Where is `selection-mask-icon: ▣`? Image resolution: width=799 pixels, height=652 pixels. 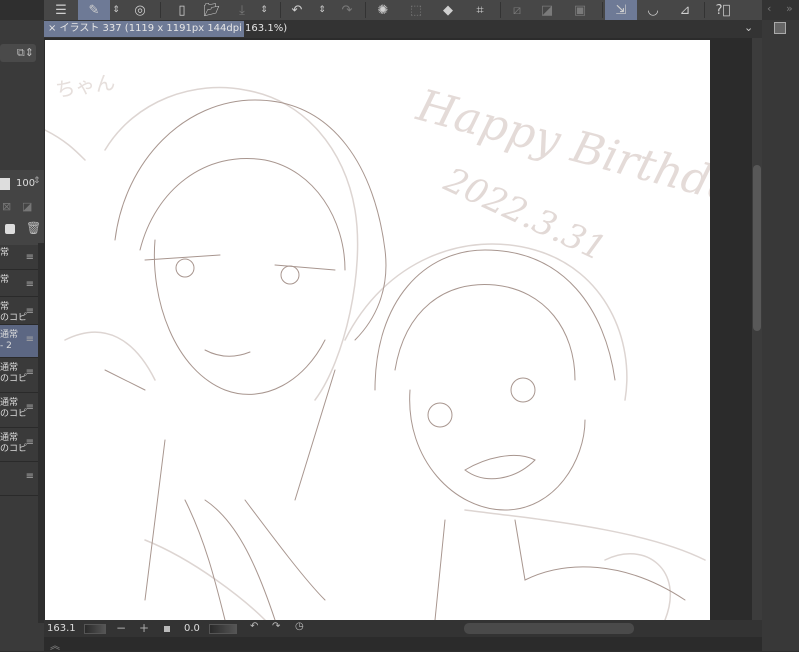 selection-mask-icon: ▣ is located at coordinates (580, 10).